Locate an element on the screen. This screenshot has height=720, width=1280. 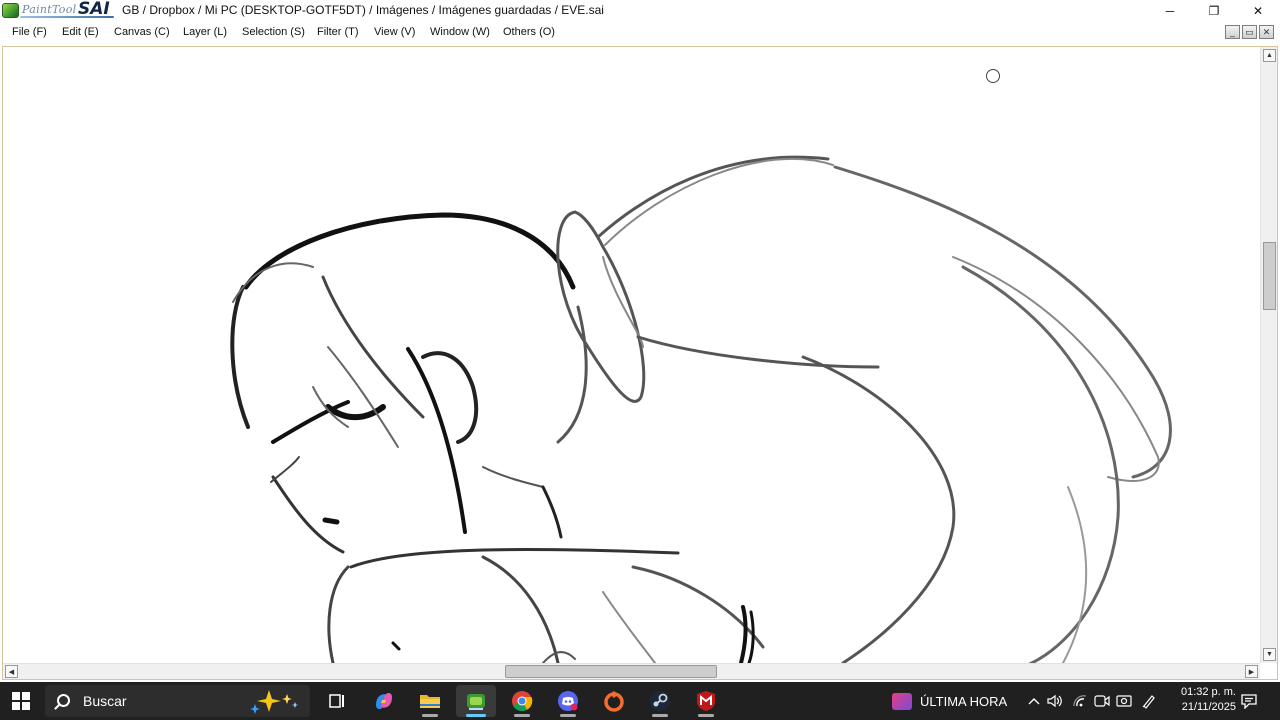
mcafee-icon is located at coordinates (706, 701).